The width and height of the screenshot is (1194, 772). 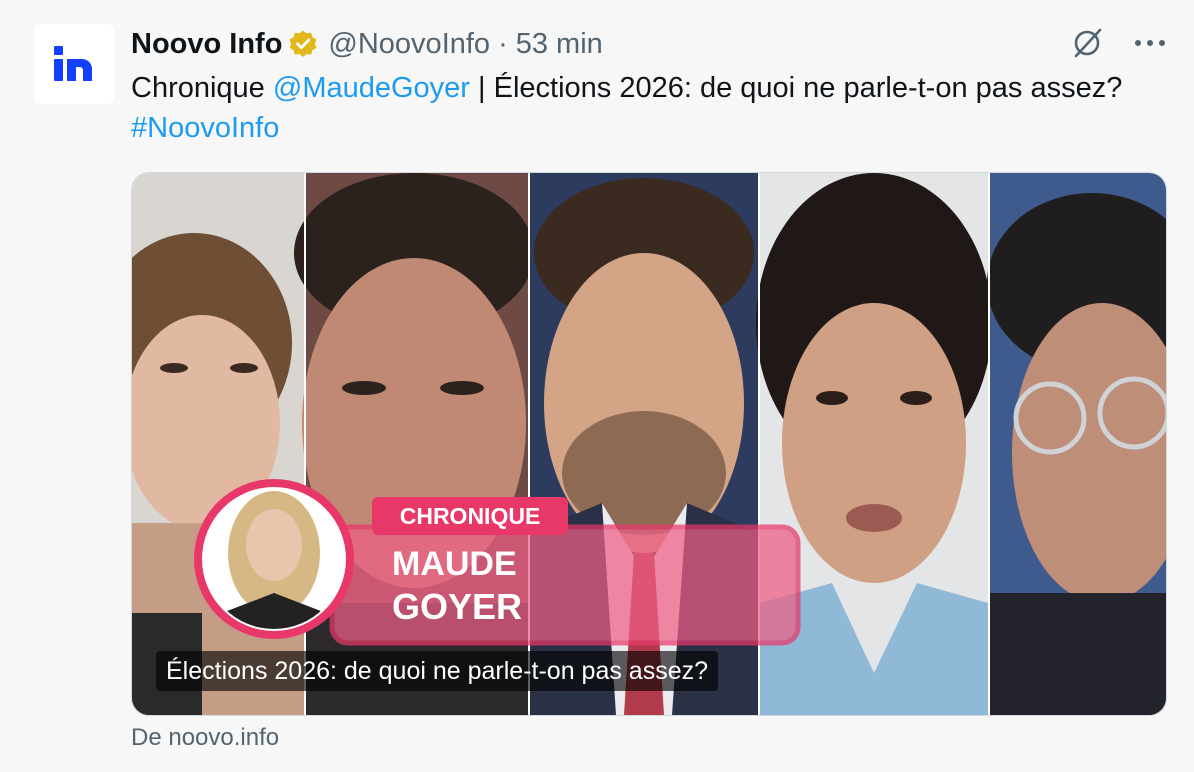 I want to click on hashtag-link: #NoovoInfo, so click(x=205, y=128).